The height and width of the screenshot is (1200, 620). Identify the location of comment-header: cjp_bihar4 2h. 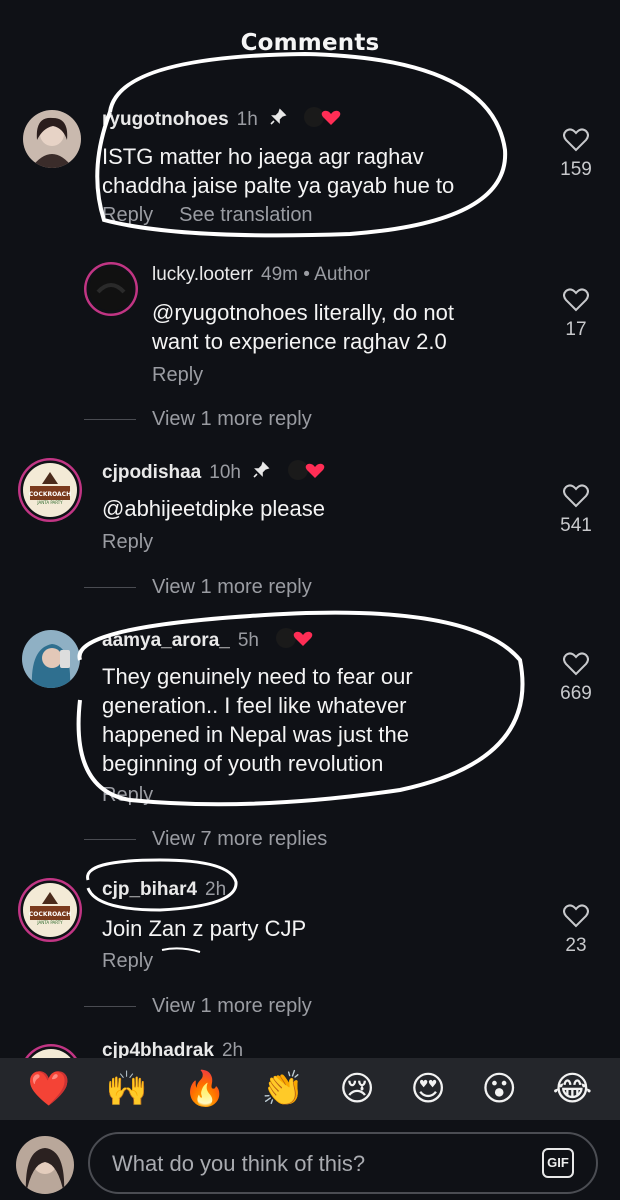
(164, 890).